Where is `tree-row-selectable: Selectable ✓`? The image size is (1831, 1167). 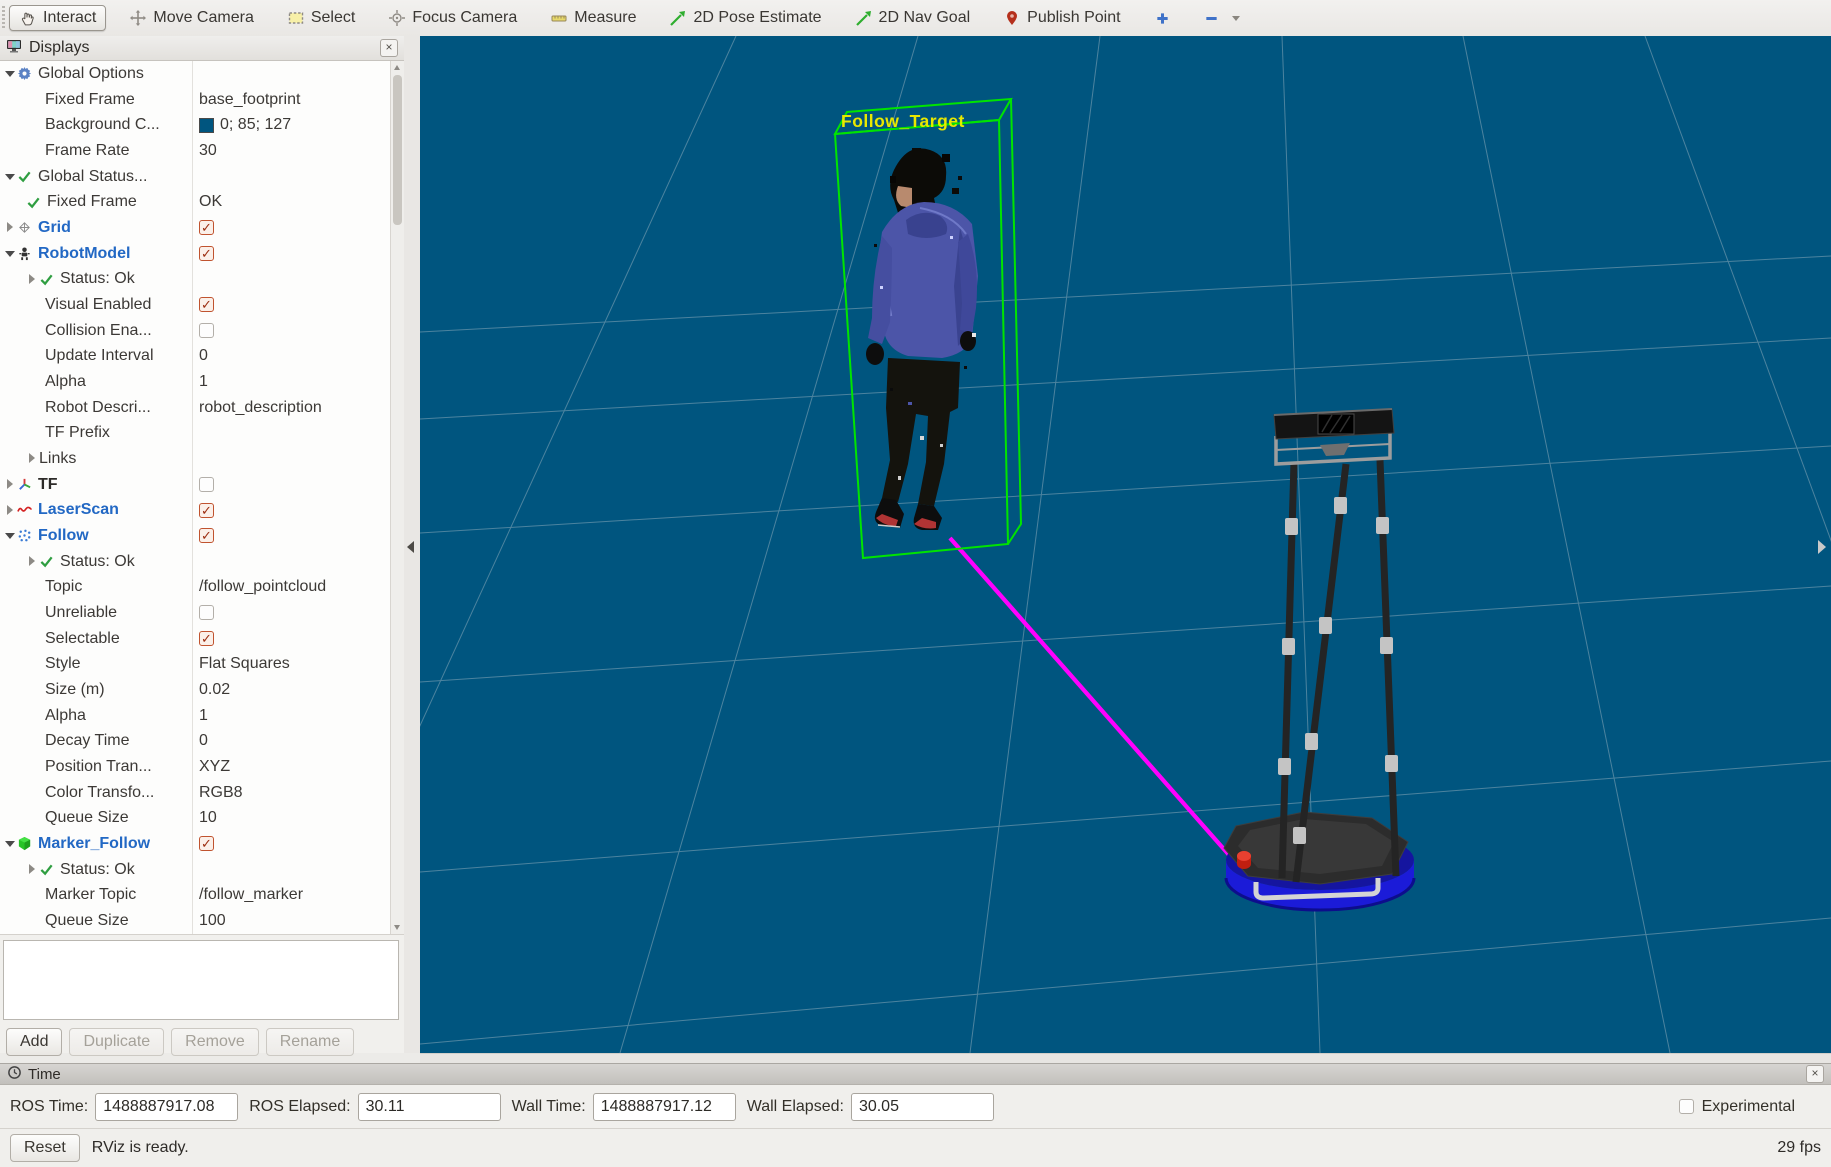 tree-row-selectable: Selectable ✓ is located at coordinates (202, 638).